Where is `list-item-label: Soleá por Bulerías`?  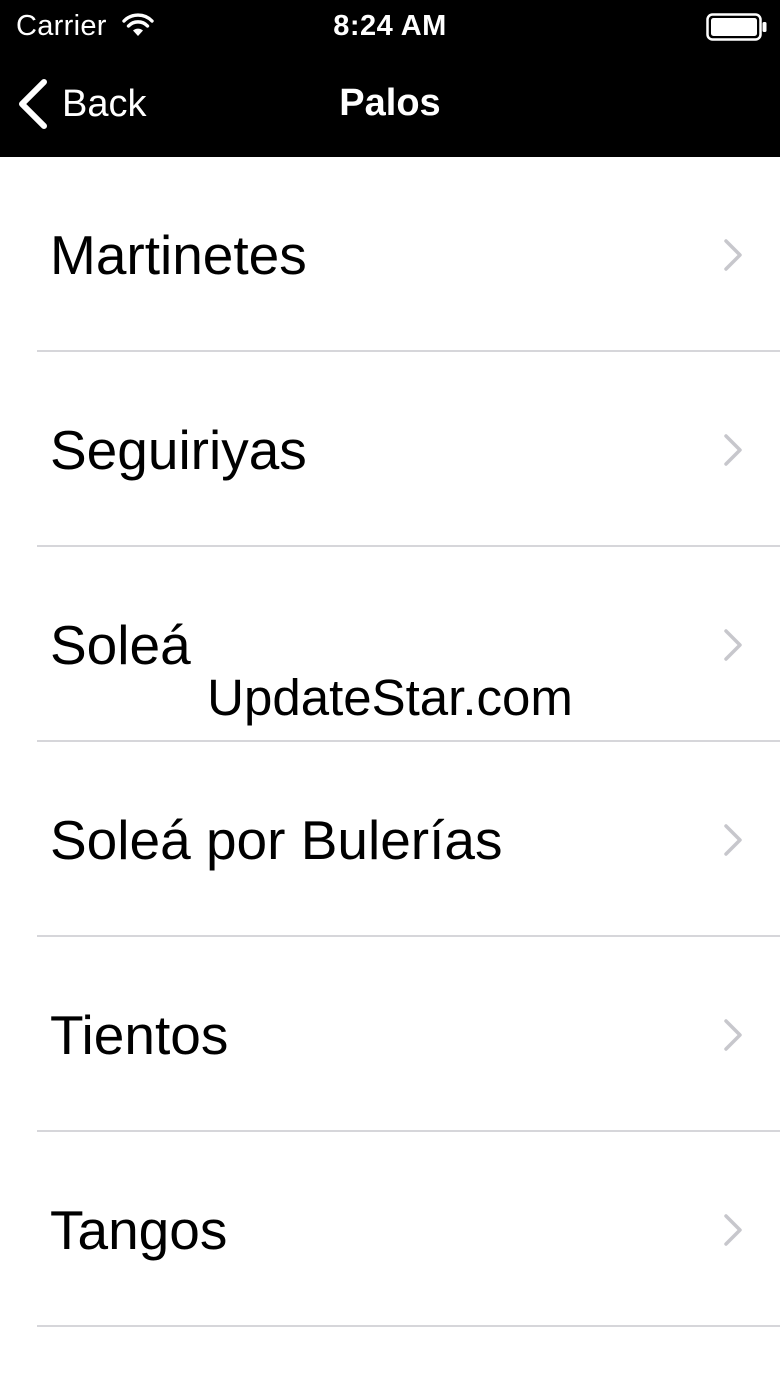
list-item-label: Soleá por Bulerías is located at coordinates (276, 840).